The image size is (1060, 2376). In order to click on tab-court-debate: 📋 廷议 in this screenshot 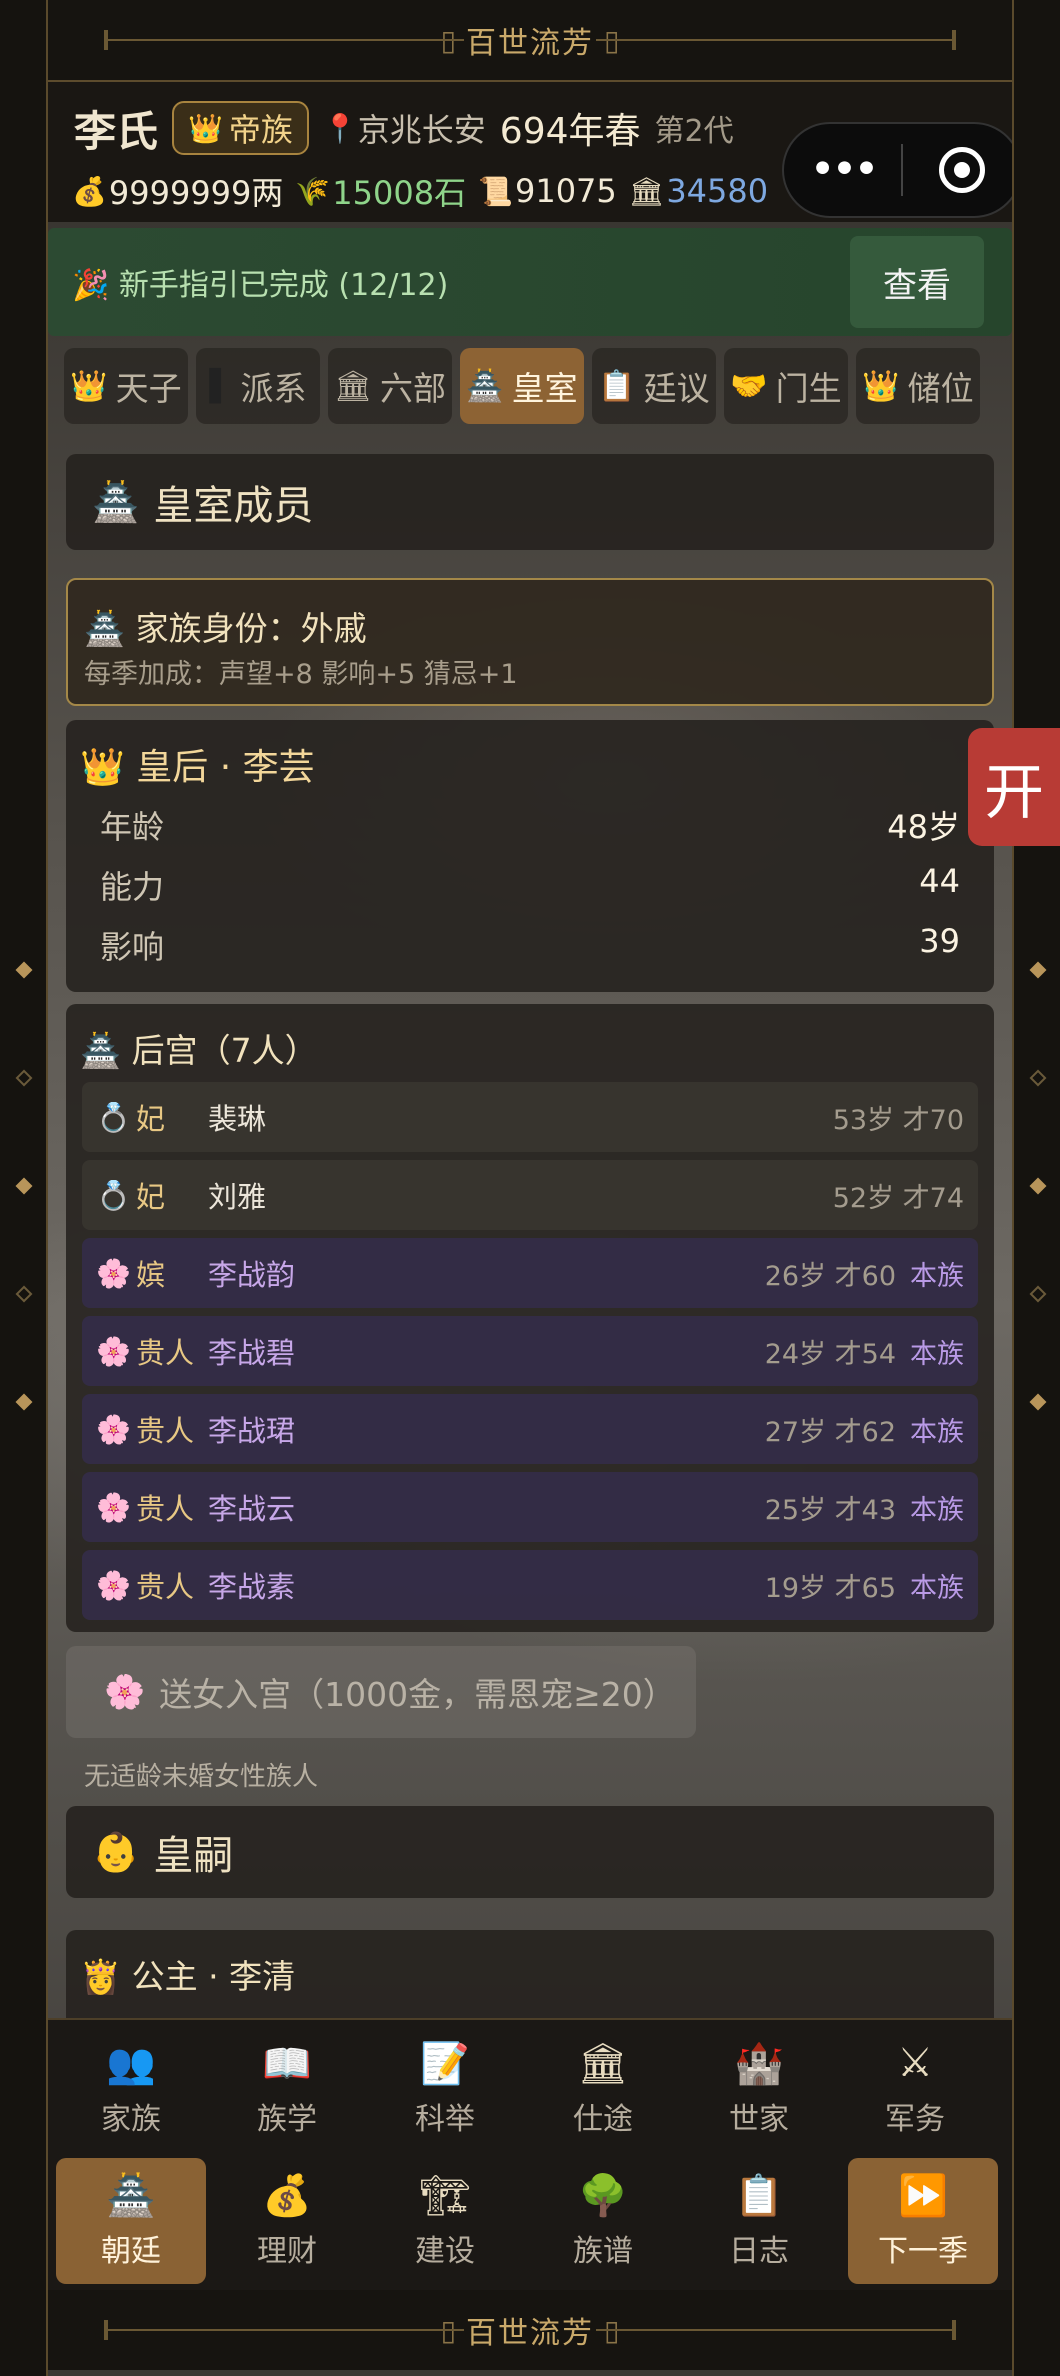, I will do `click(654, 386)`.